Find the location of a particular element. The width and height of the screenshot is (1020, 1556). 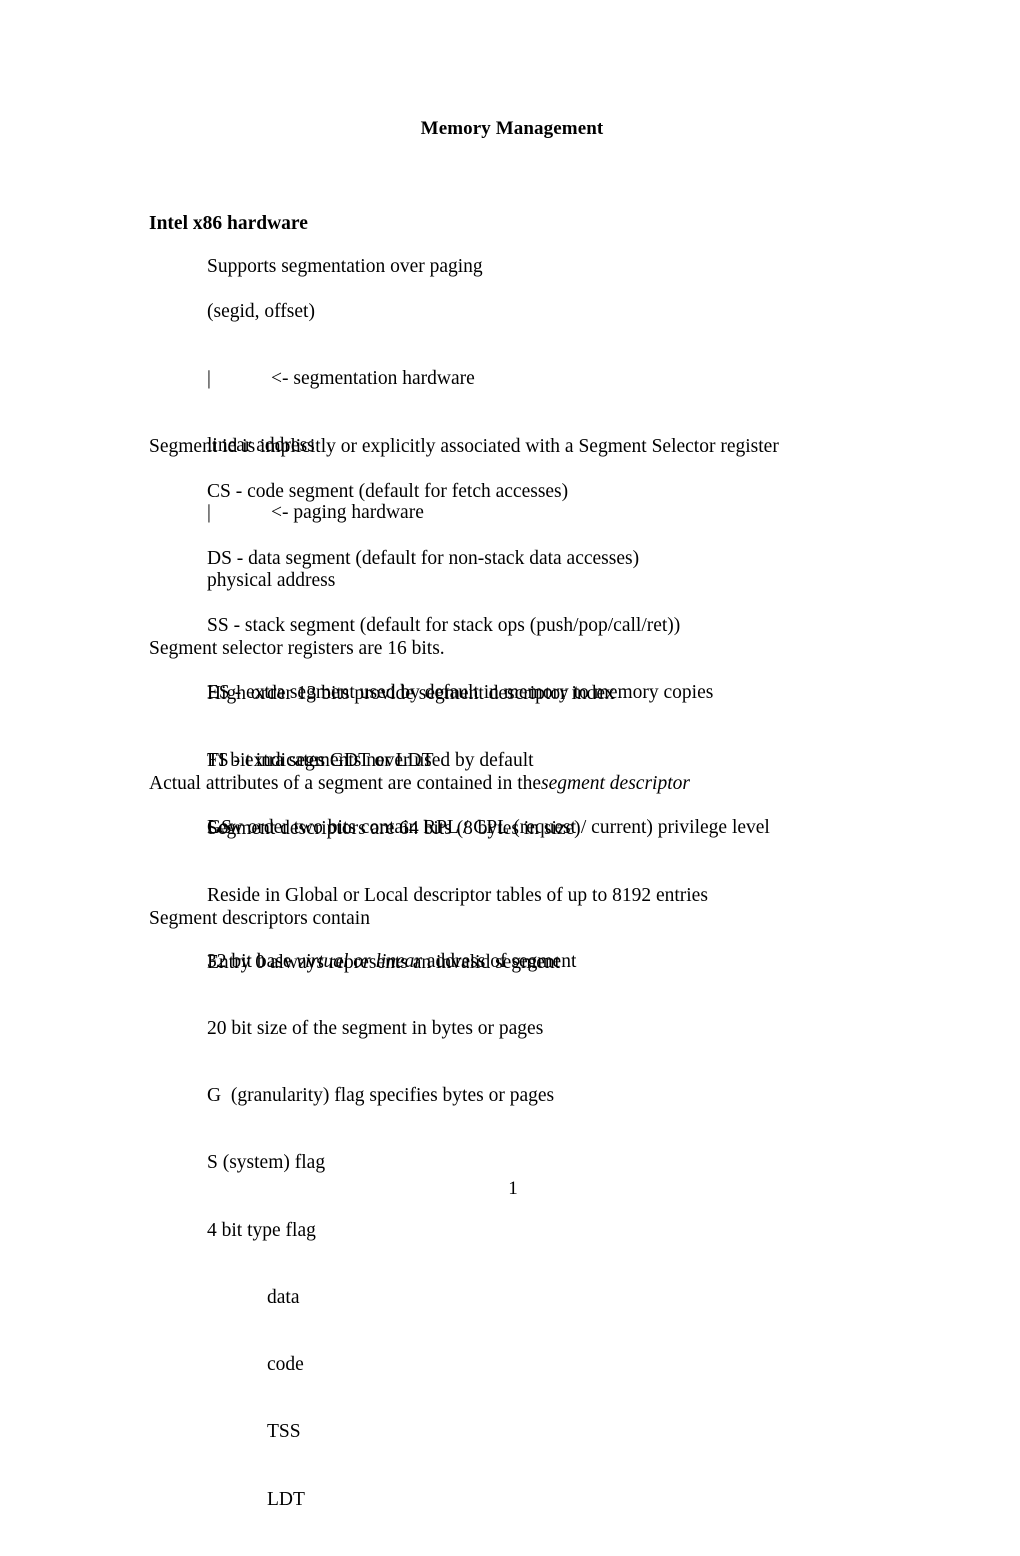

diagram-line-segmentation: | <- segmentation hardware is located at coordinates (341, 379).